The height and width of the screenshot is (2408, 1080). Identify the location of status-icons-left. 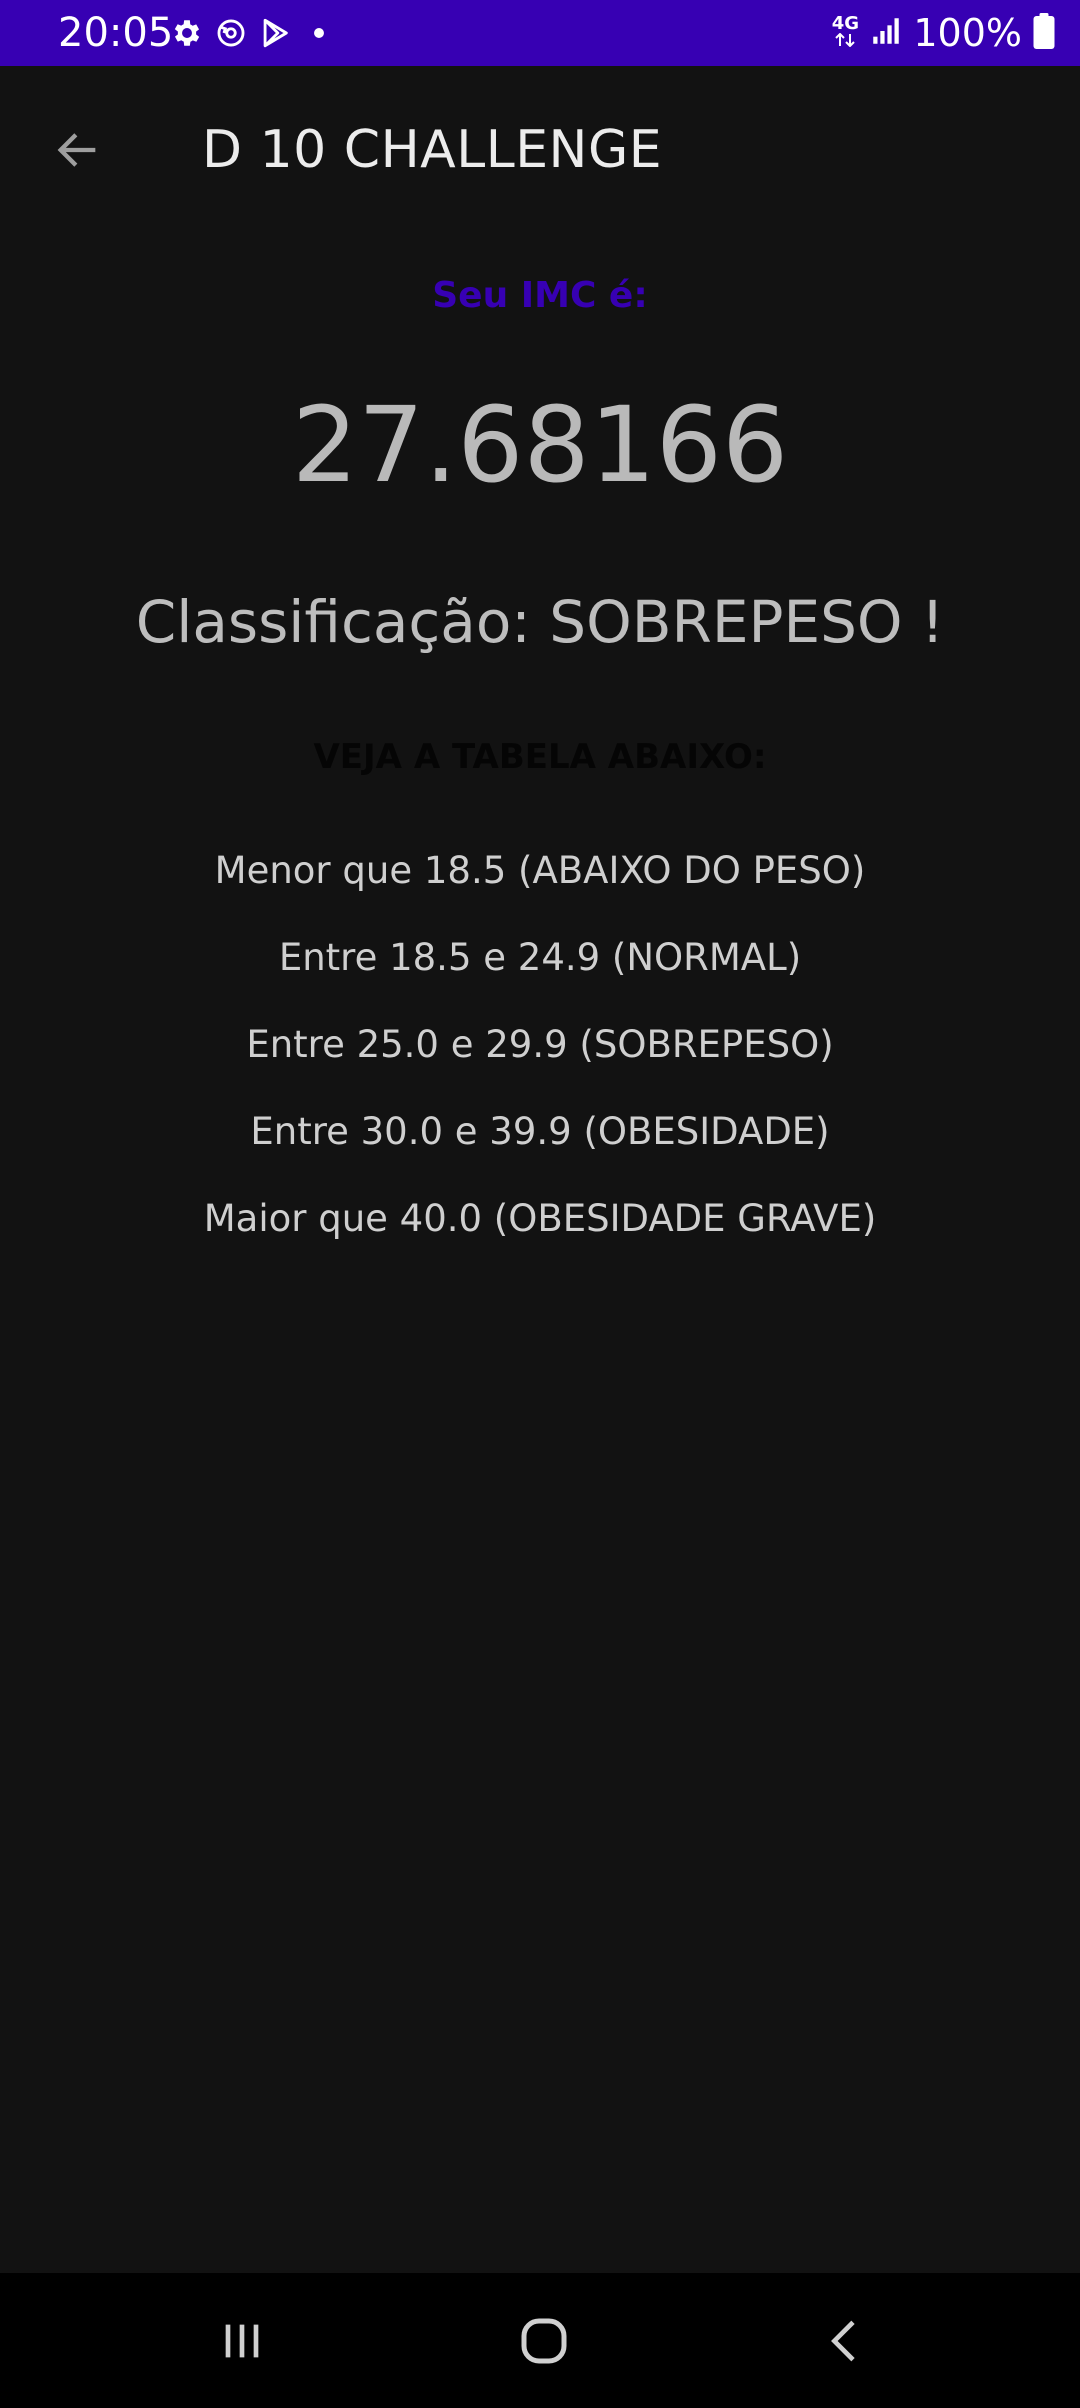
(253, 33).